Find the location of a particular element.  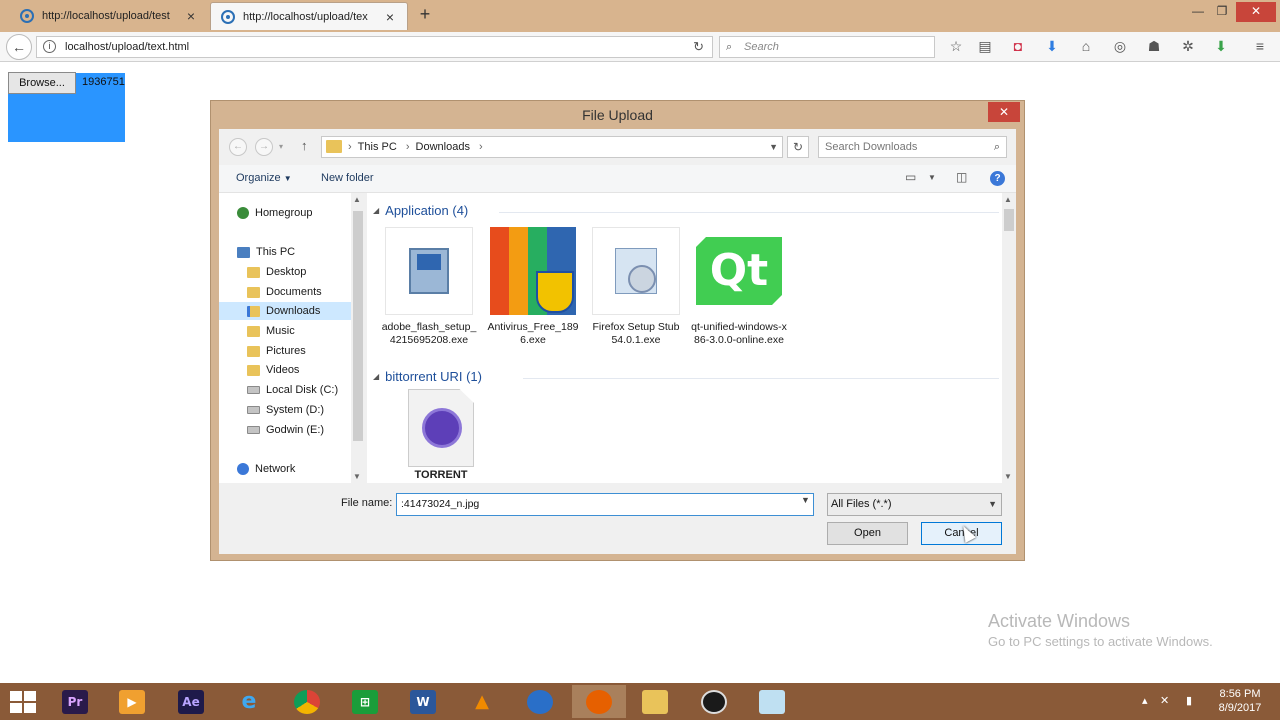

file-item-firefox-setup: Firefox Setup Stub 54.0.1.exe is located at coordinates (636, 287).